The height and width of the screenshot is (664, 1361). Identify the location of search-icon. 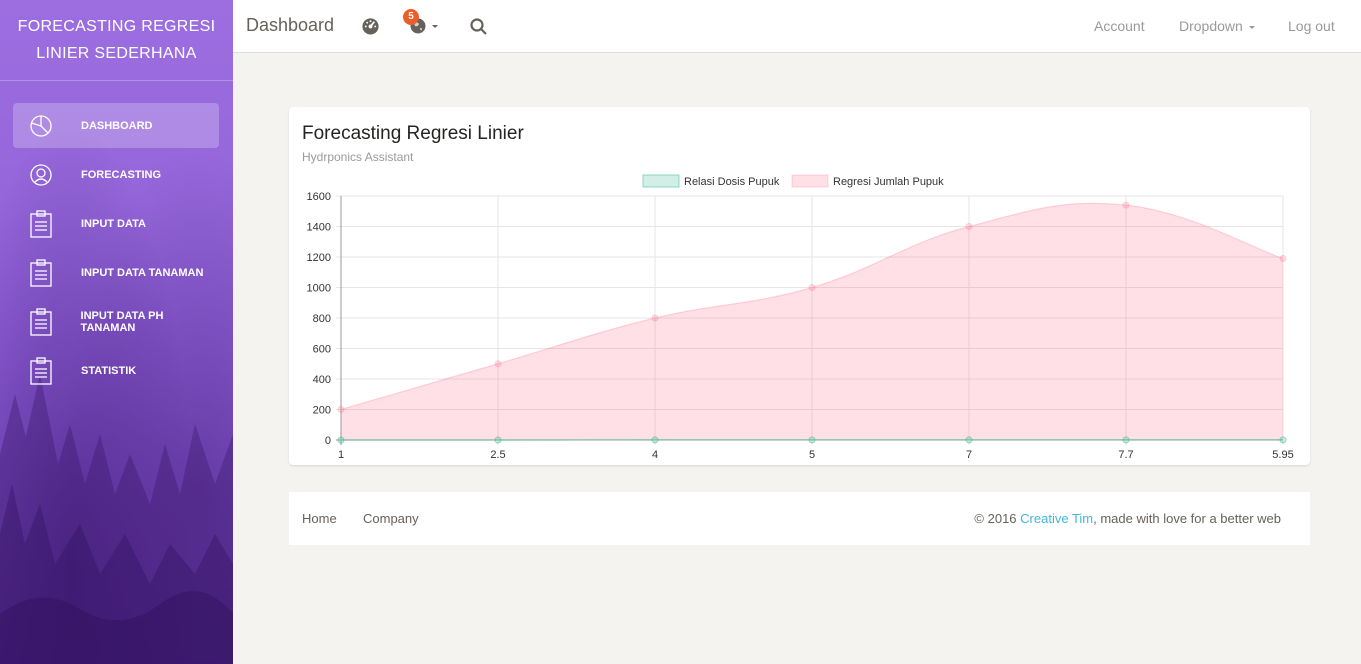
(478, 29).